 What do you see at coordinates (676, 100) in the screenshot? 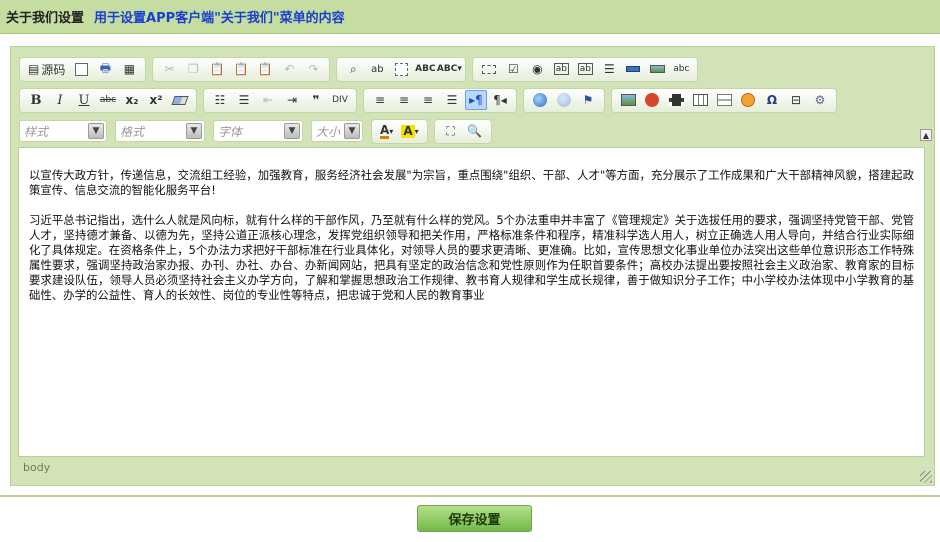
I see `video-button` at bounding box center [676, 100].